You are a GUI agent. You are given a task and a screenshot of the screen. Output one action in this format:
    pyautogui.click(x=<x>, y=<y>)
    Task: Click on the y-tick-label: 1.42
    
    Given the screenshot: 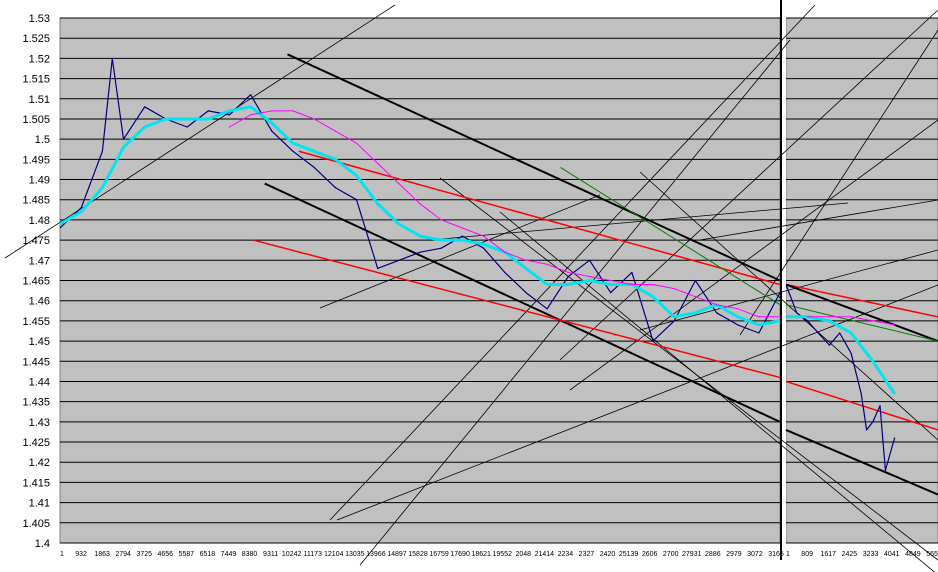 What is the action you would take?
    pyautogui.click(x=39, y=463)
    